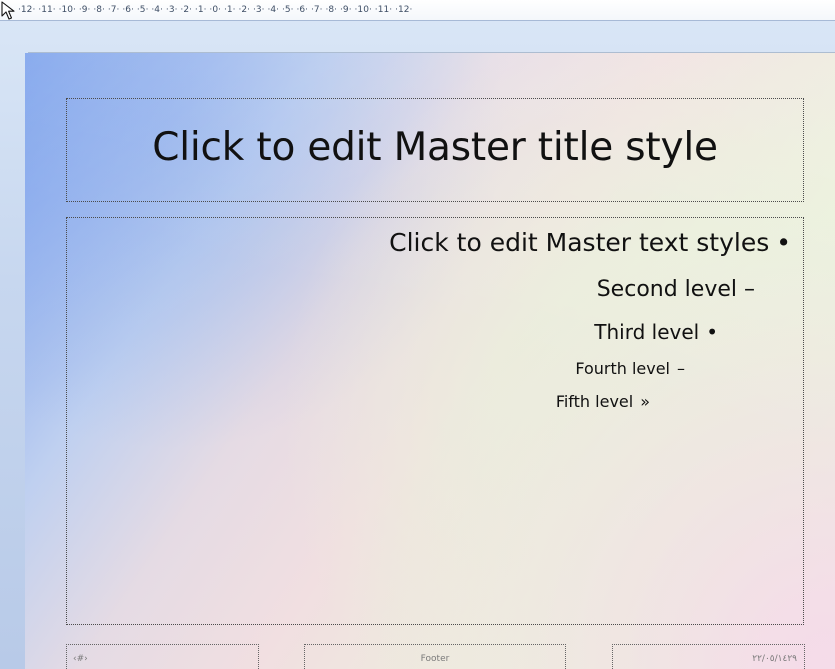  I want to click on text-level-3-label: Third level, so click(647, 332).